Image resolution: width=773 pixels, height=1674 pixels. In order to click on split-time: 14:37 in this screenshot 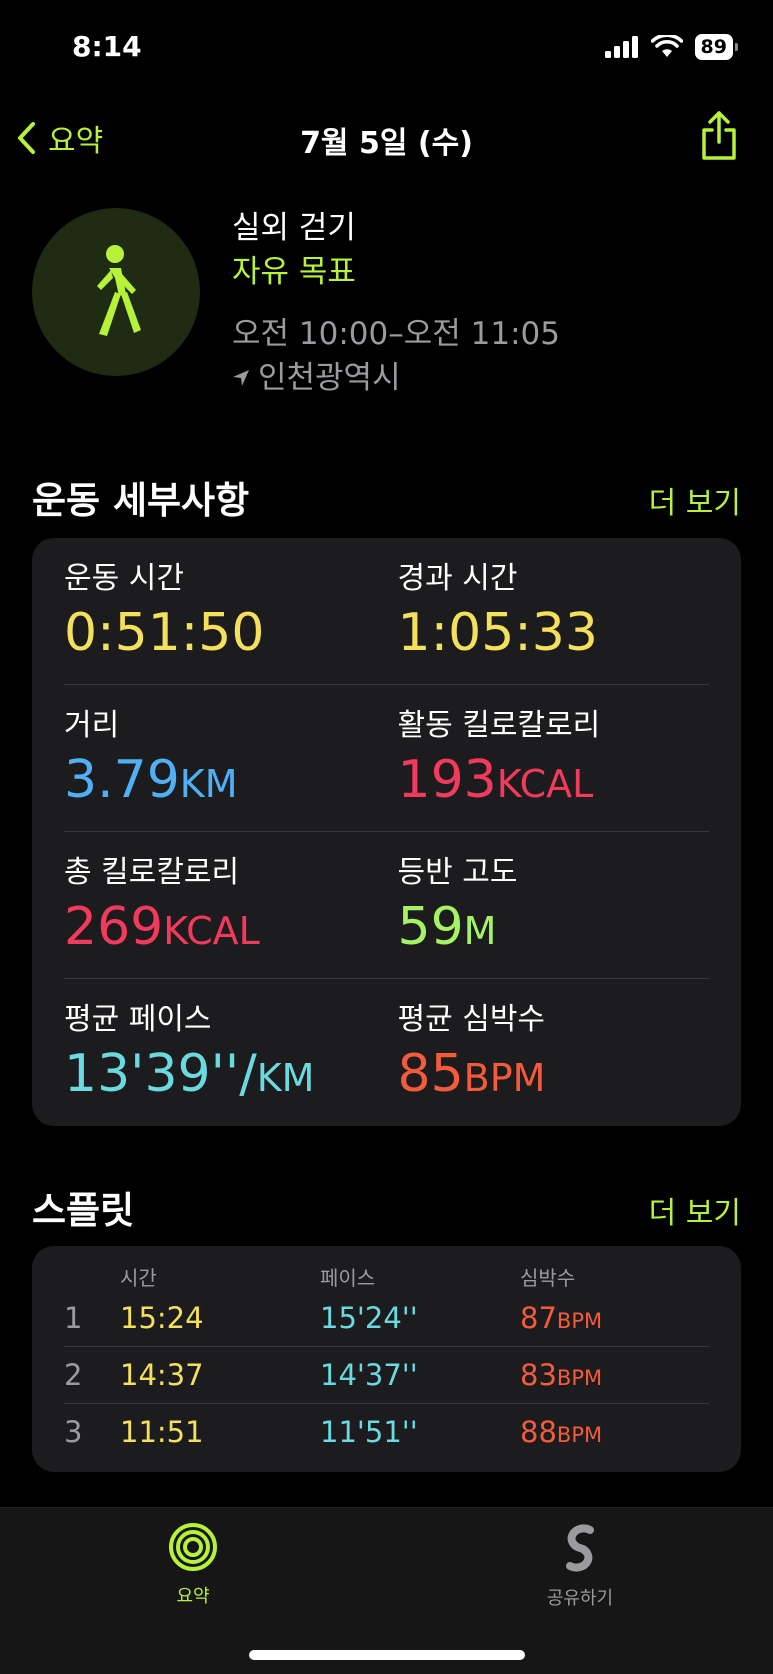, I will do `click(162, 1375)`.